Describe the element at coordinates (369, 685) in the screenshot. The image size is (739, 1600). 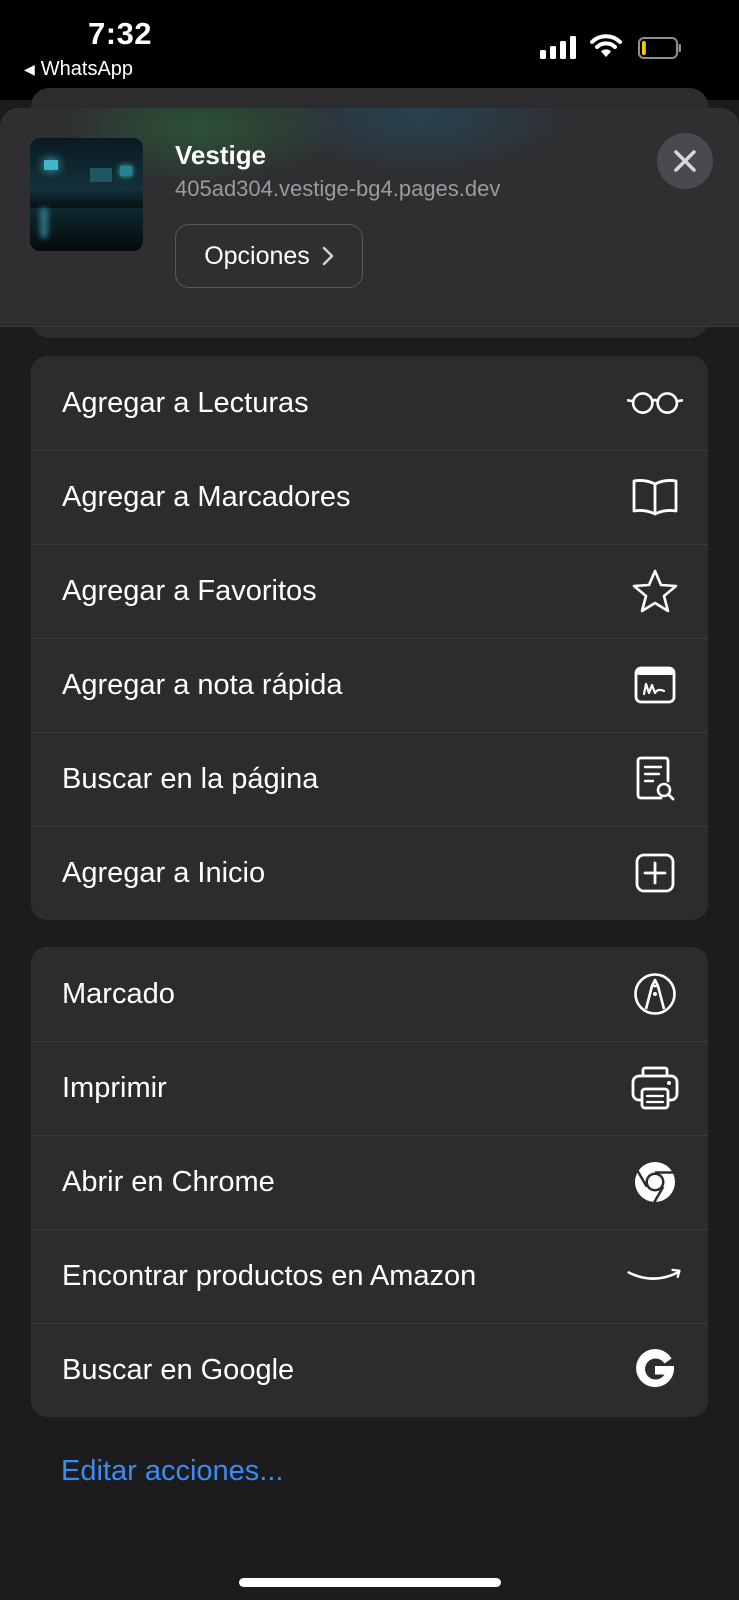
I see `action-add-quick-note: Agregar a nota rápida` at that location.